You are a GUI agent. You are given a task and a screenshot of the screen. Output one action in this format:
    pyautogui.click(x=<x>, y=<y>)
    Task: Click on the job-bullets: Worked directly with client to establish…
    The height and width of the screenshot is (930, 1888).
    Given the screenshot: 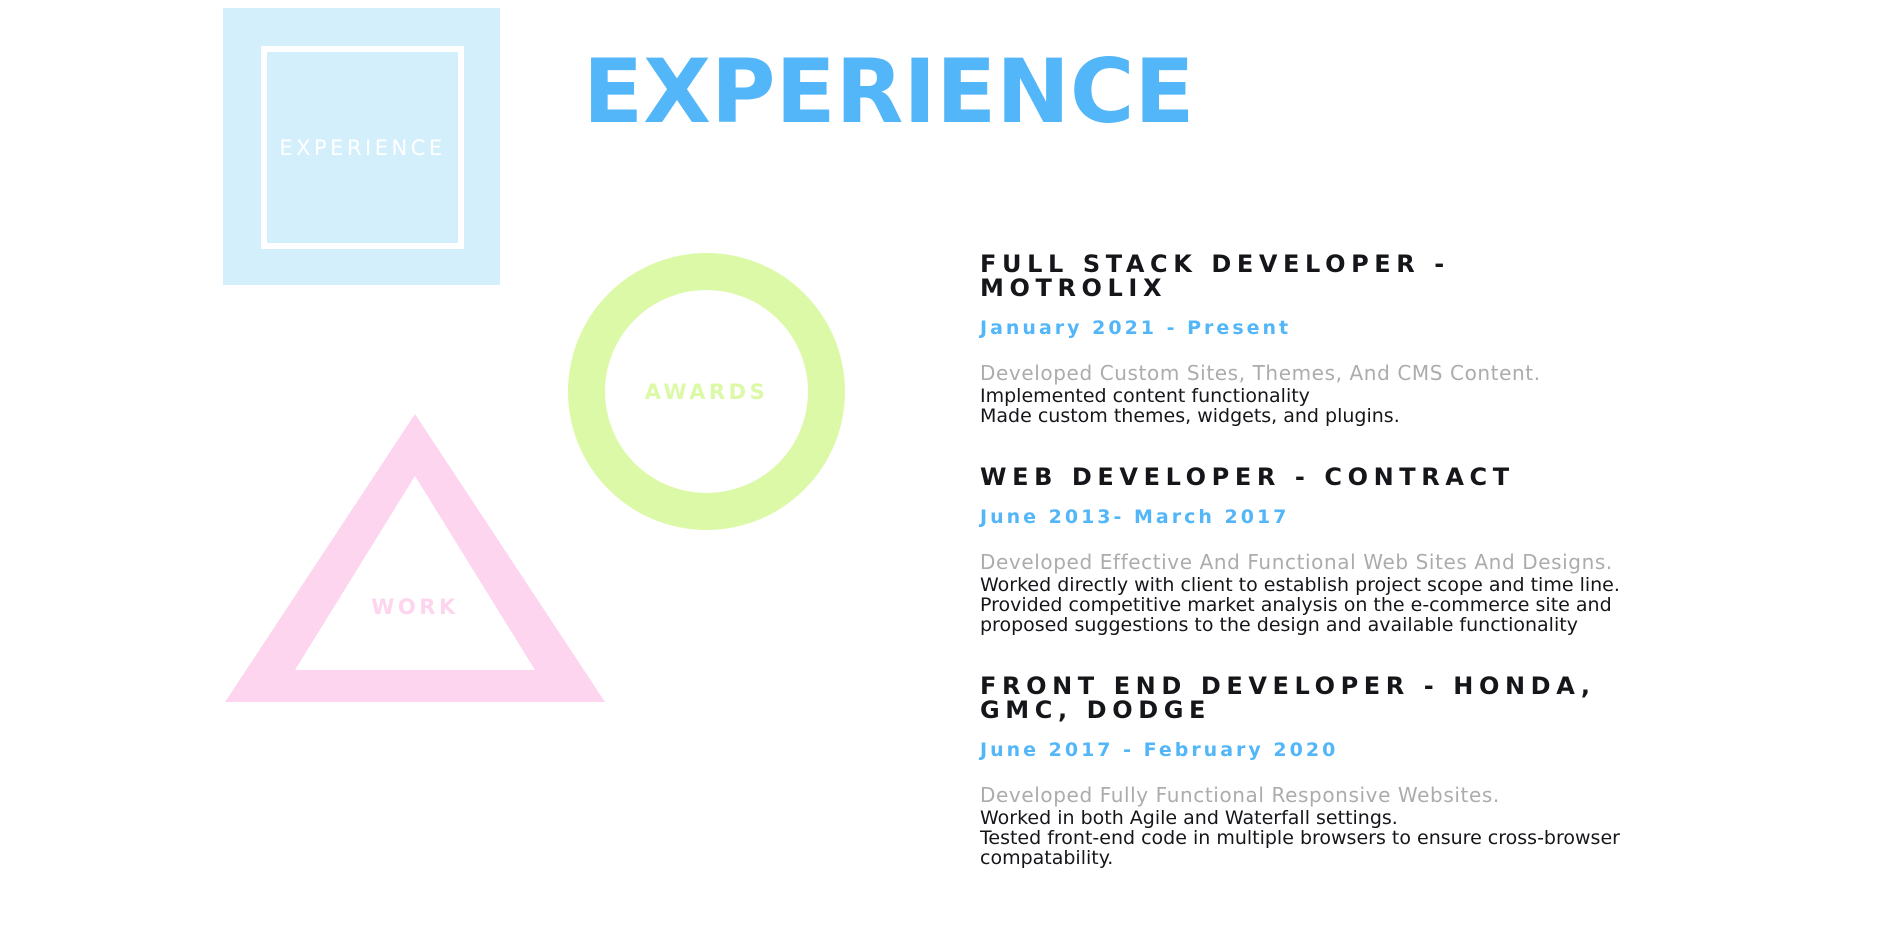 What is the action you would take?
    pyautogui.click(x=1310, y=605)
    